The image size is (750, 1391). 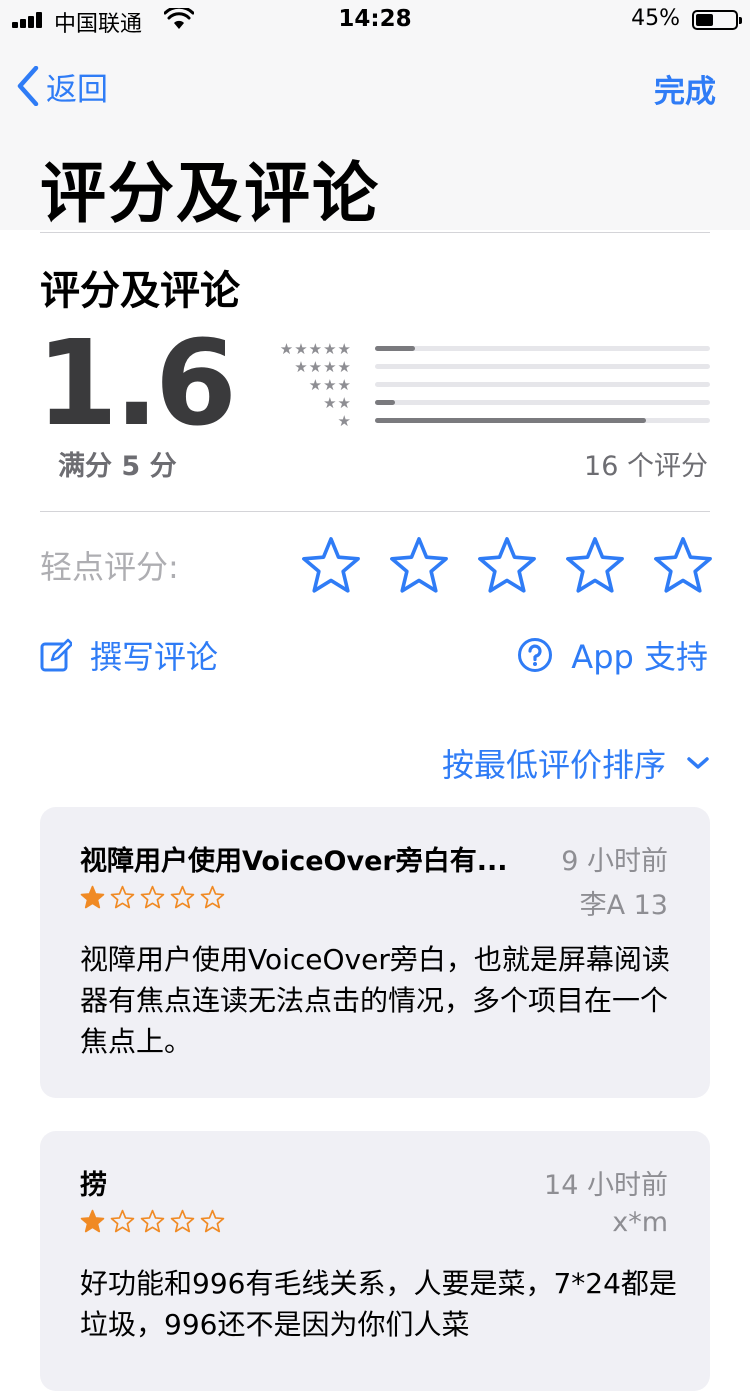 What do you see at coordinates (117, 466) in the screenshot?
I see `rating-scale: 满分 5 分` at bounding box center [117, 466].